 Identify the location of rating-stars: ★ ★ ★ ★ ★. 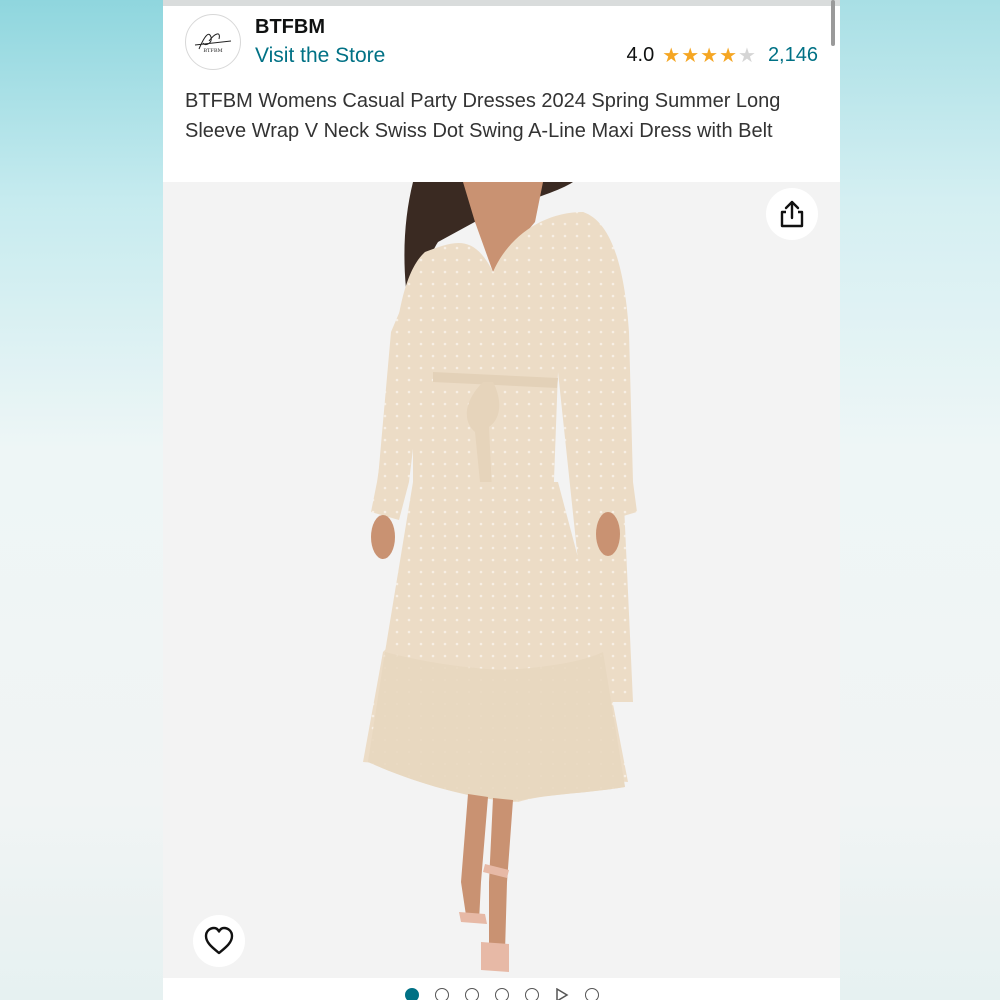
(709, 56).